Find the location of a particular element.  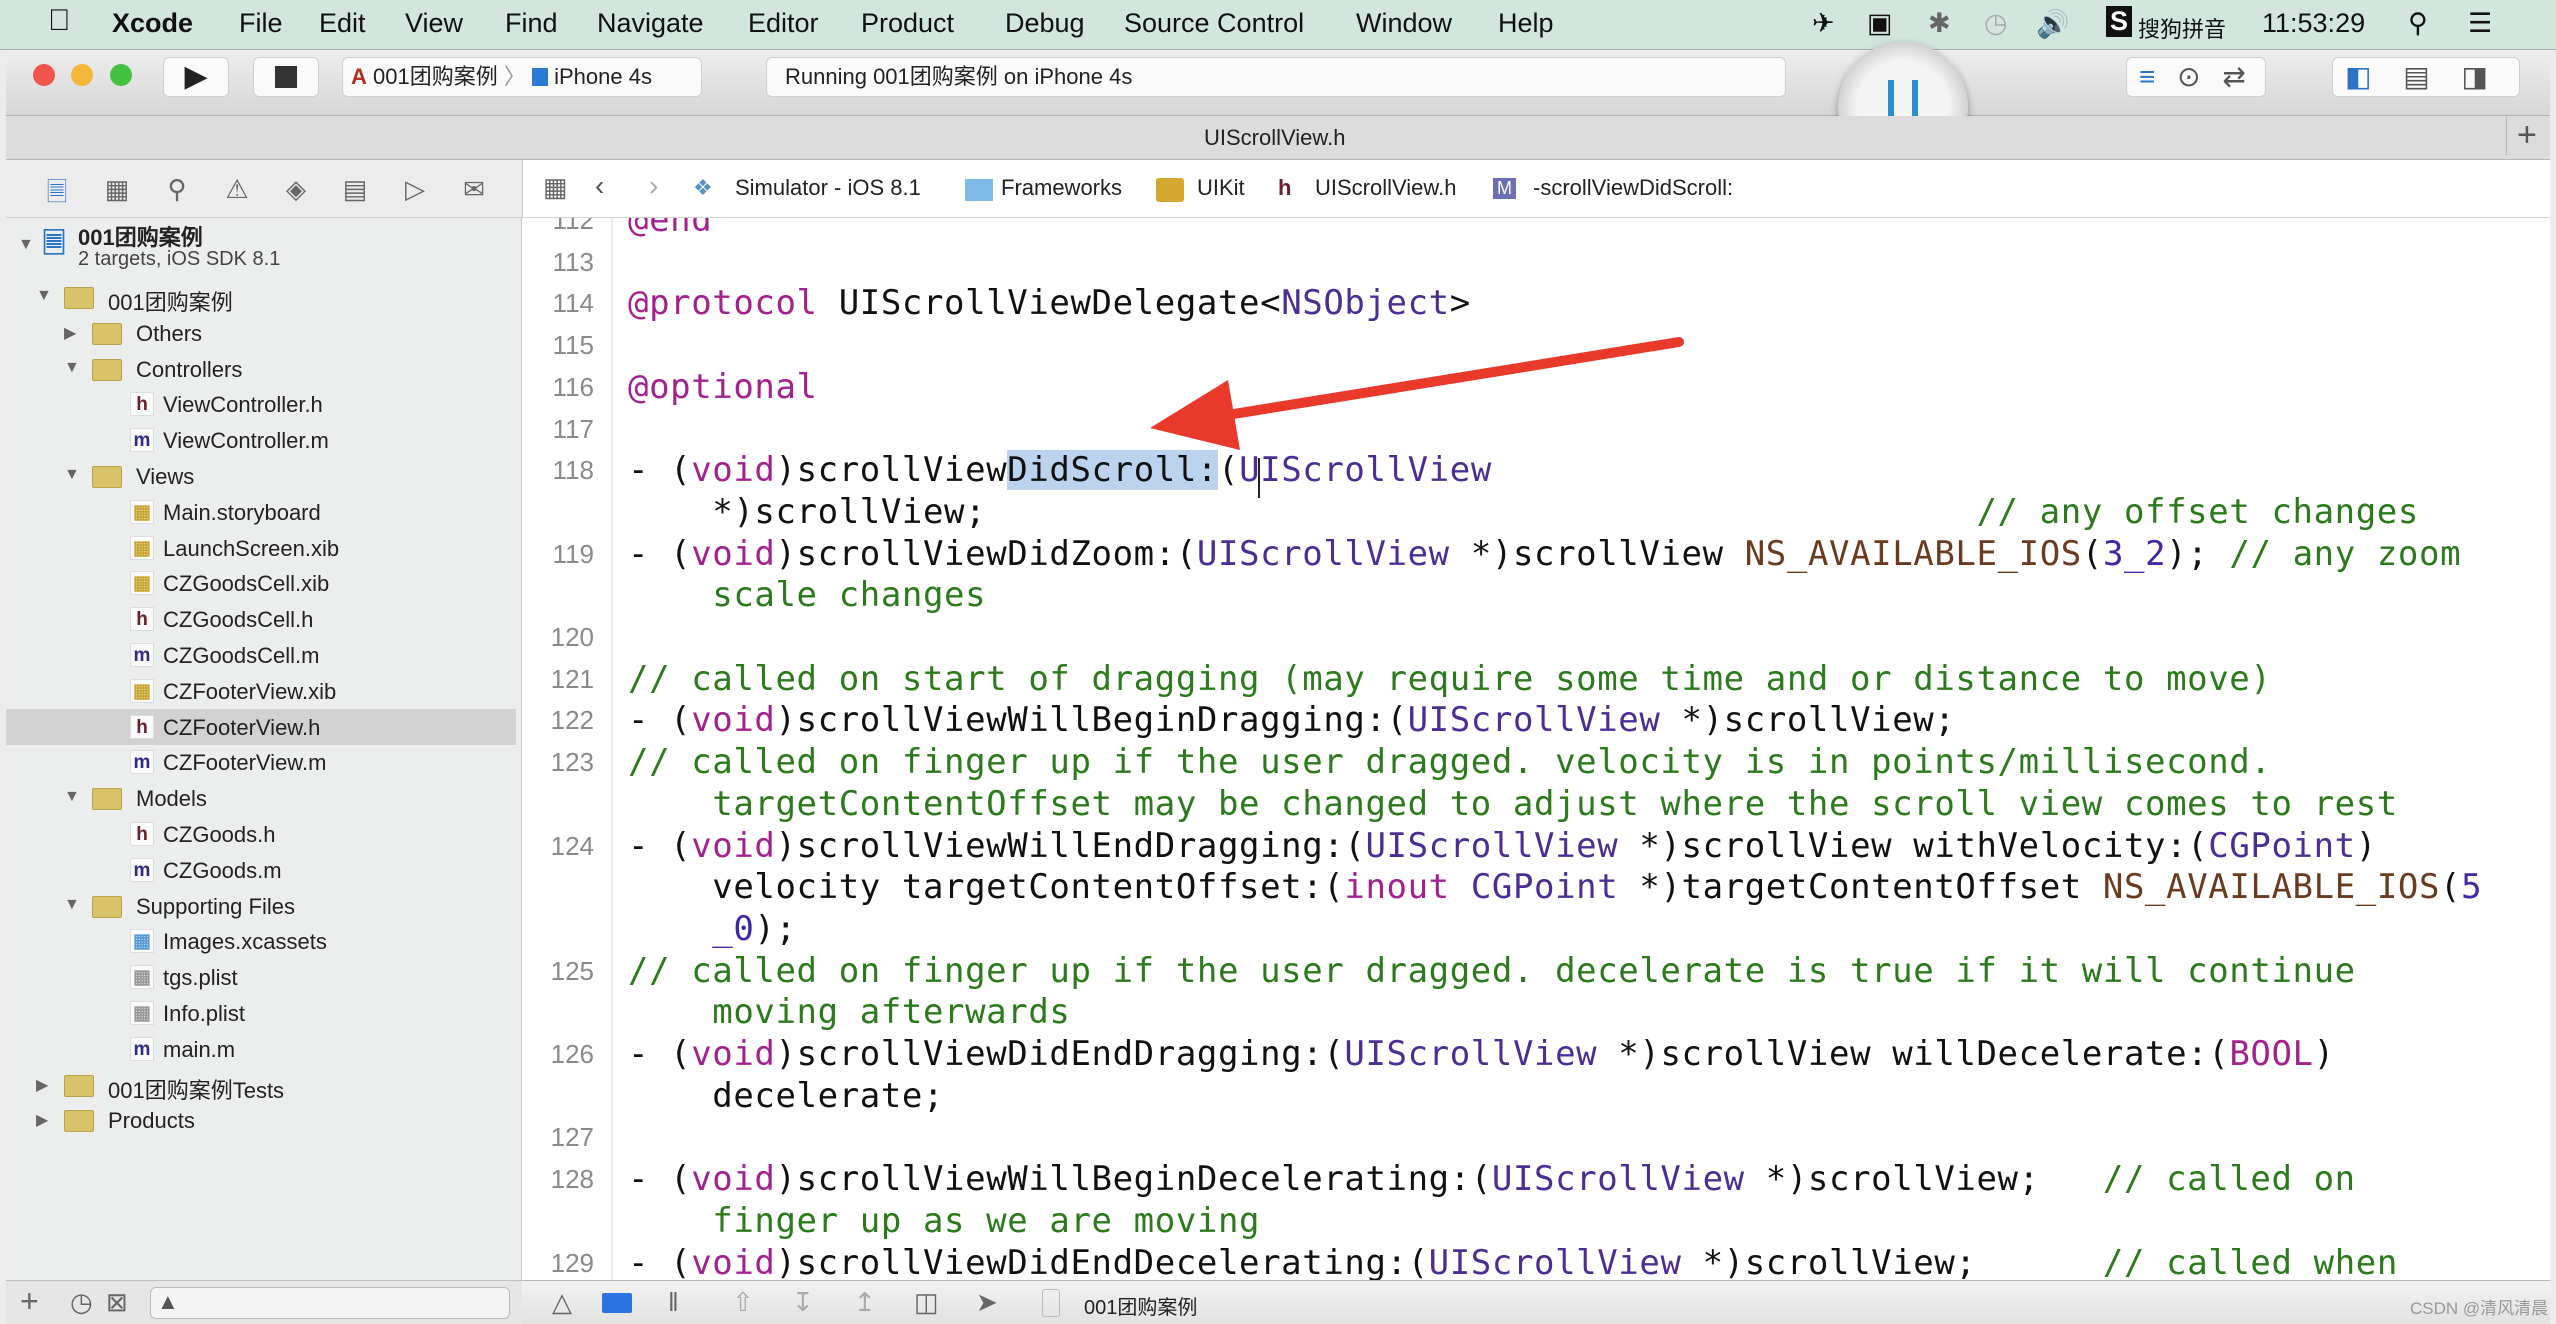

breakpoints-toggle-icon is located at coordinates (617, 1303).